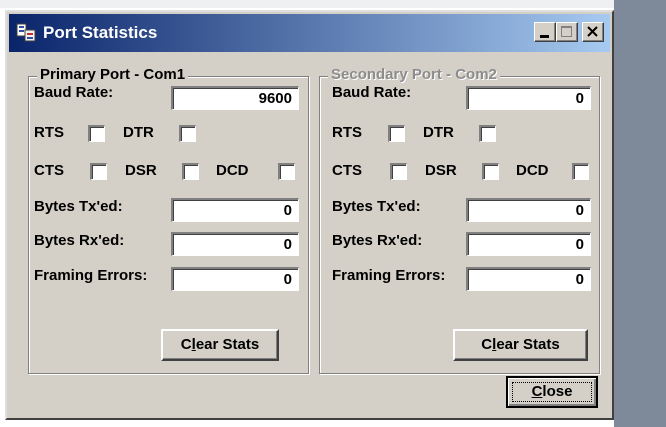 The height and width of the screenshot is (427, 666). Describe the element at coordinates (232, 170) in the screenshot. I see `primary-dcd-label: DCD` at that location.